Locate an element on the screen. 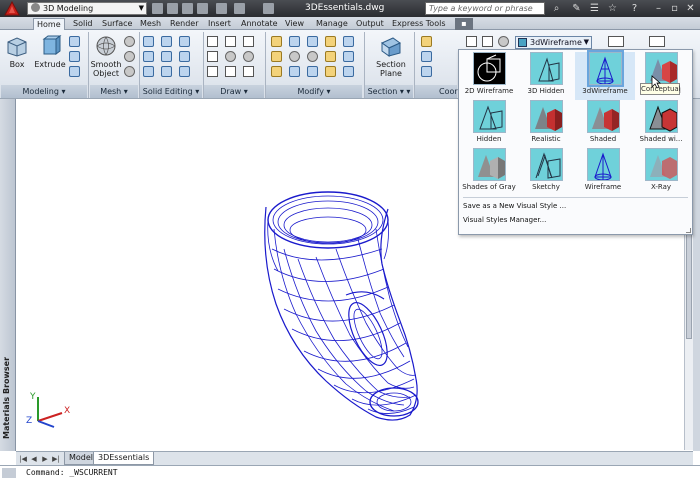 The height and width of the screenshot is (479, 700). copy-icon is located at coordinates (313, 56).